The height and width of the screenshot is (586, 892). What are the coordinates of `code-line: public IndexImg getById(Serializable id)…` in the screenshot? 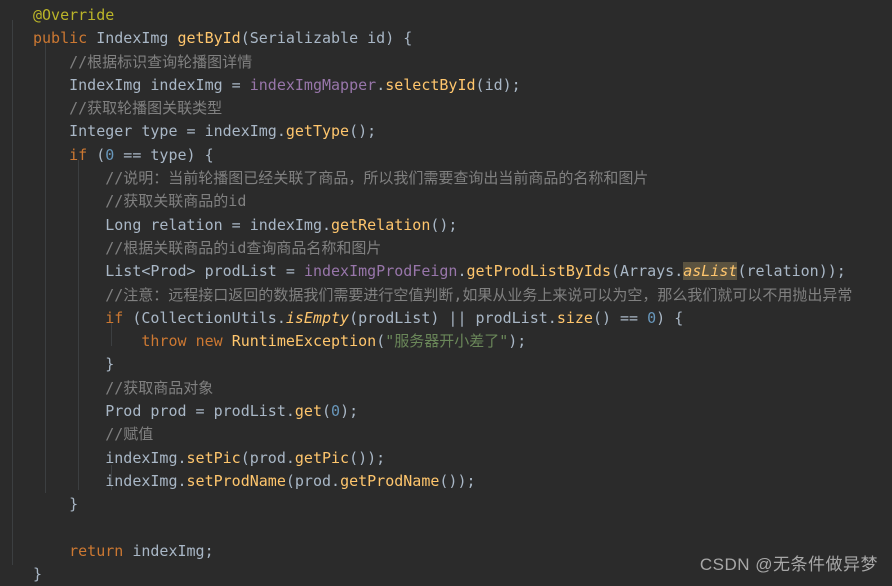 It's located at (223, 38).